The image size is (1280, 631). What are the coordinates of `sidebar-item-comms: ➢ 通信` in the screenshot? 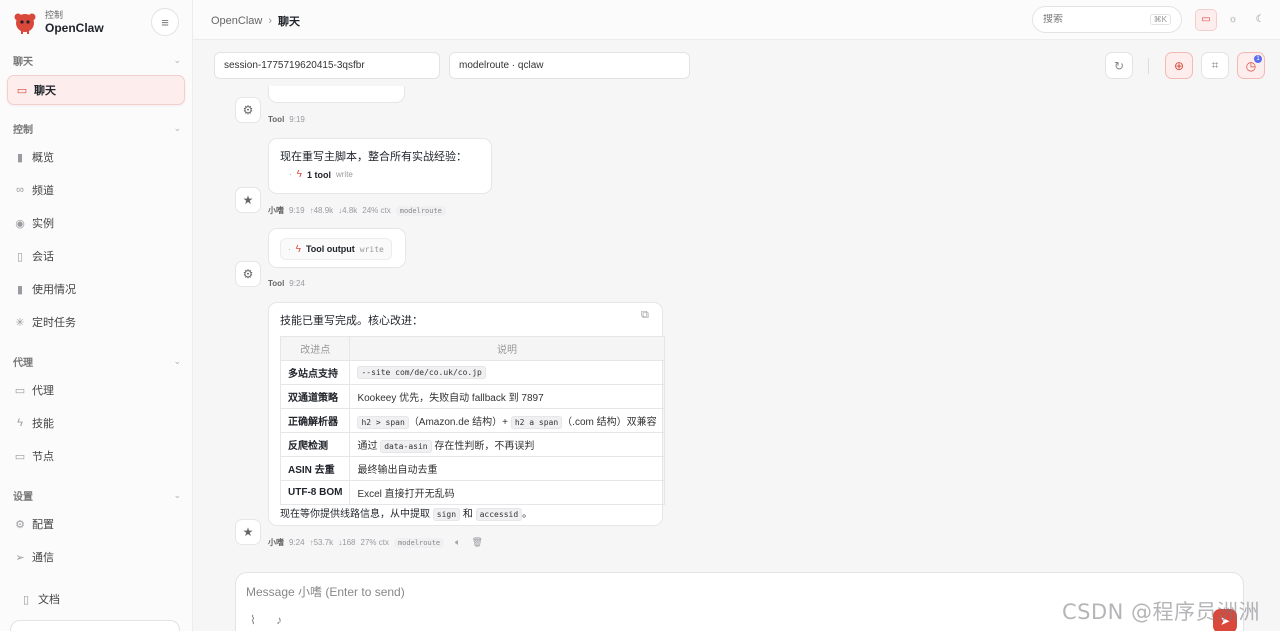 It's located at (34, 557).